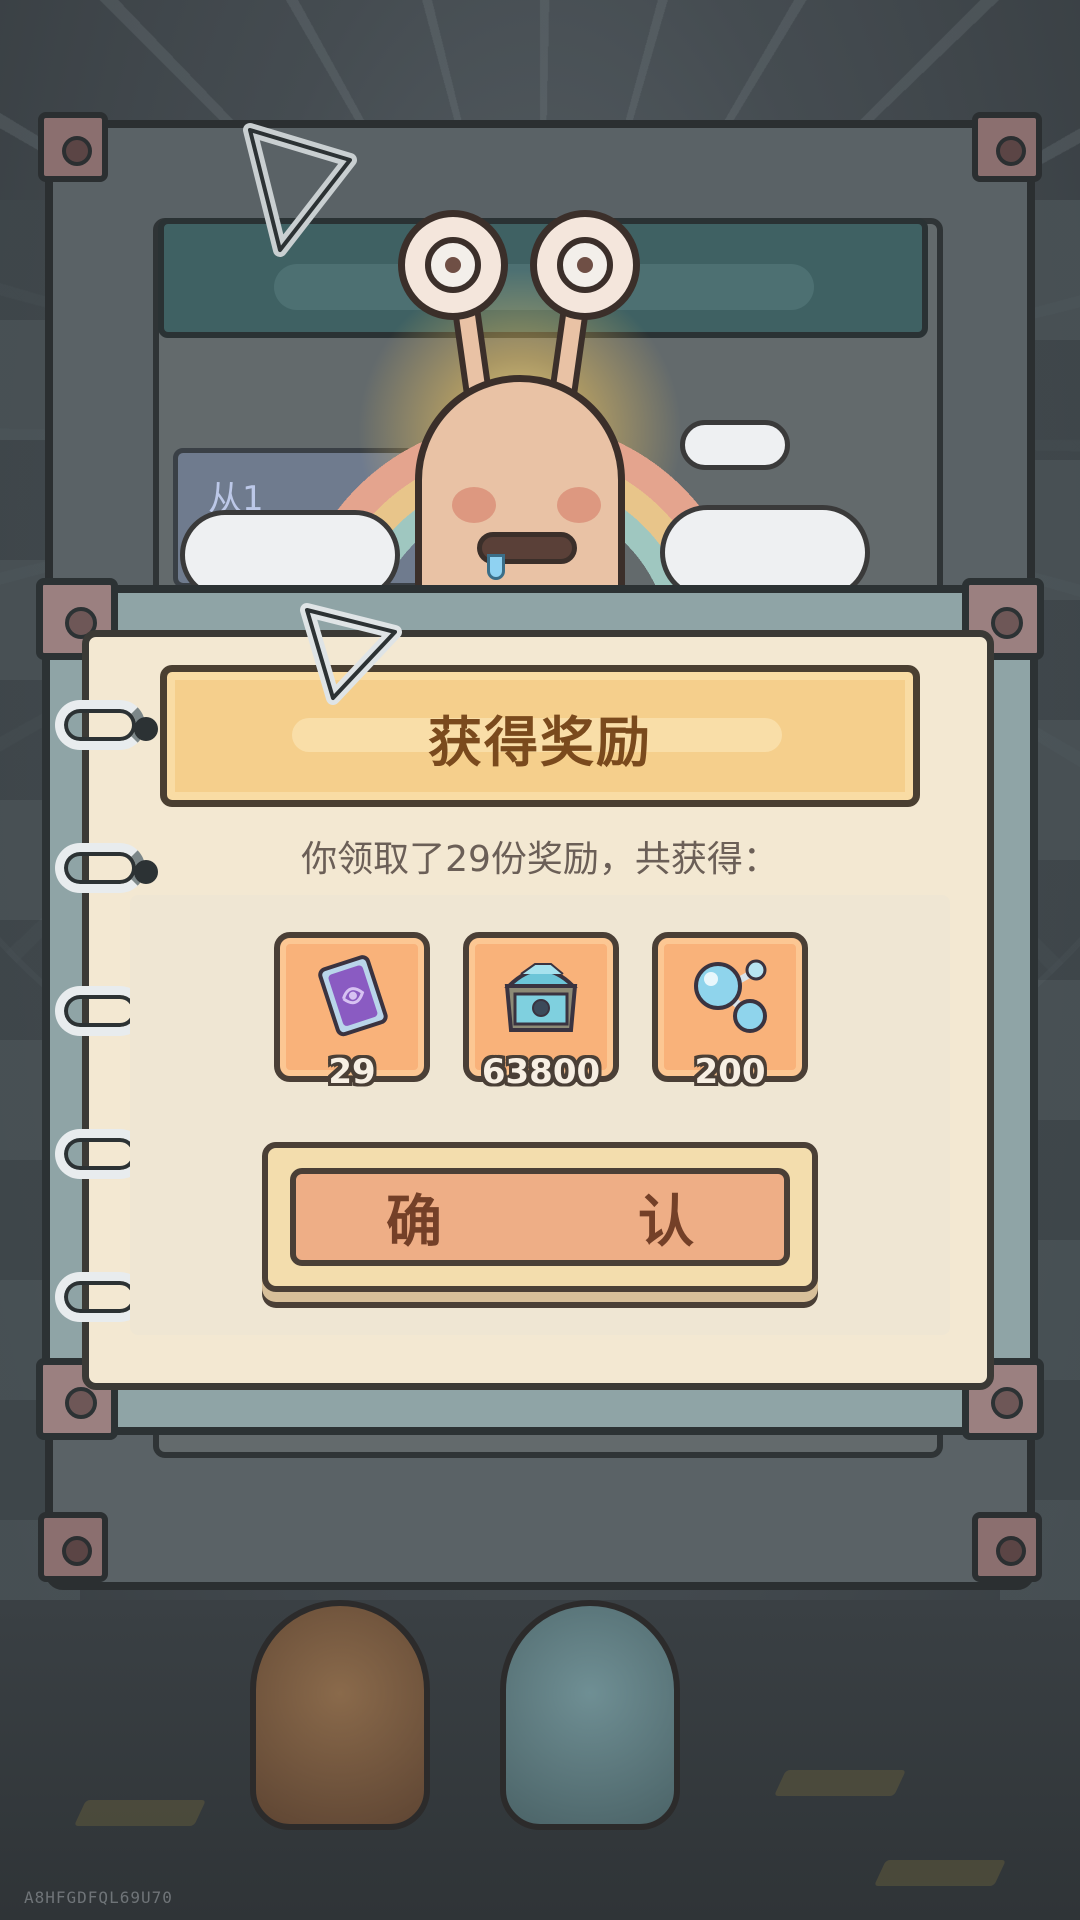  What do you see at coordinates (730, 1072) in the screenshot?
I see `reward-count: 200` at bounding box center [730, 1072].